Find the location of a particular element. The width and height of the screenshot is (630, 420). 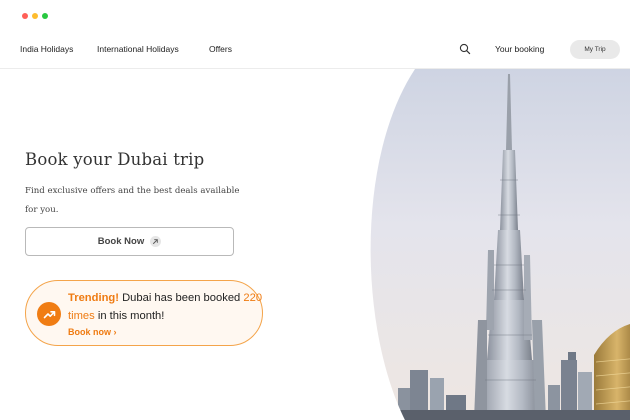

window-close-button is located at coordinates (25, 16).